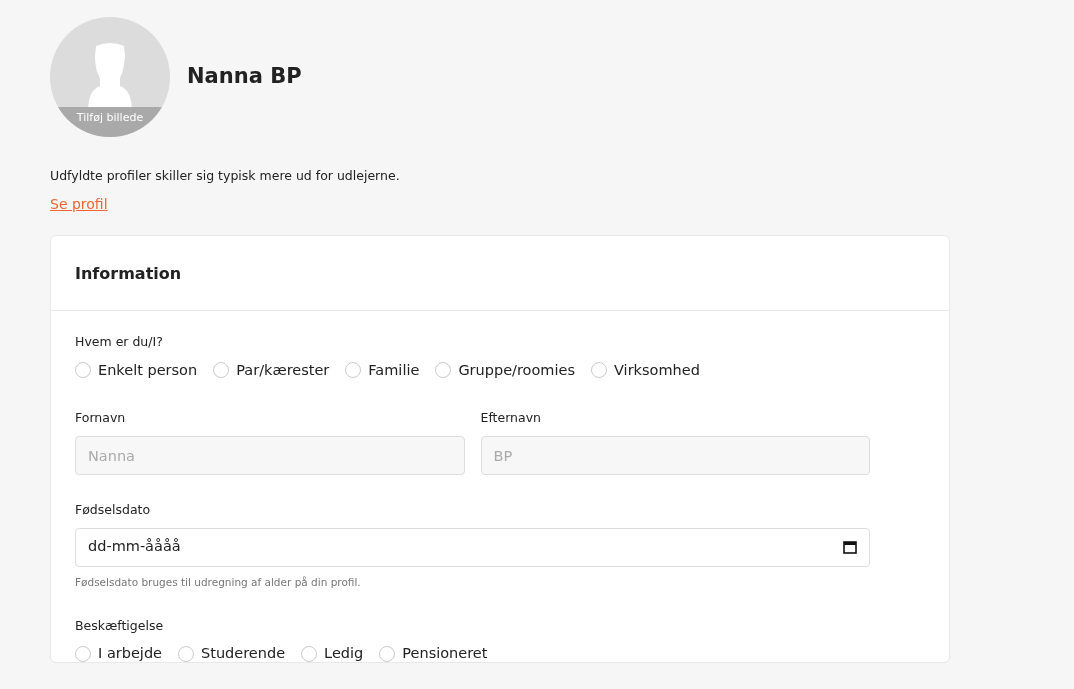 The width and height of the screenshot is (1074, 689). Describe the element at coordinates (118, 654) in the screenshot. I see `radio-option: I arbejde` at that location.